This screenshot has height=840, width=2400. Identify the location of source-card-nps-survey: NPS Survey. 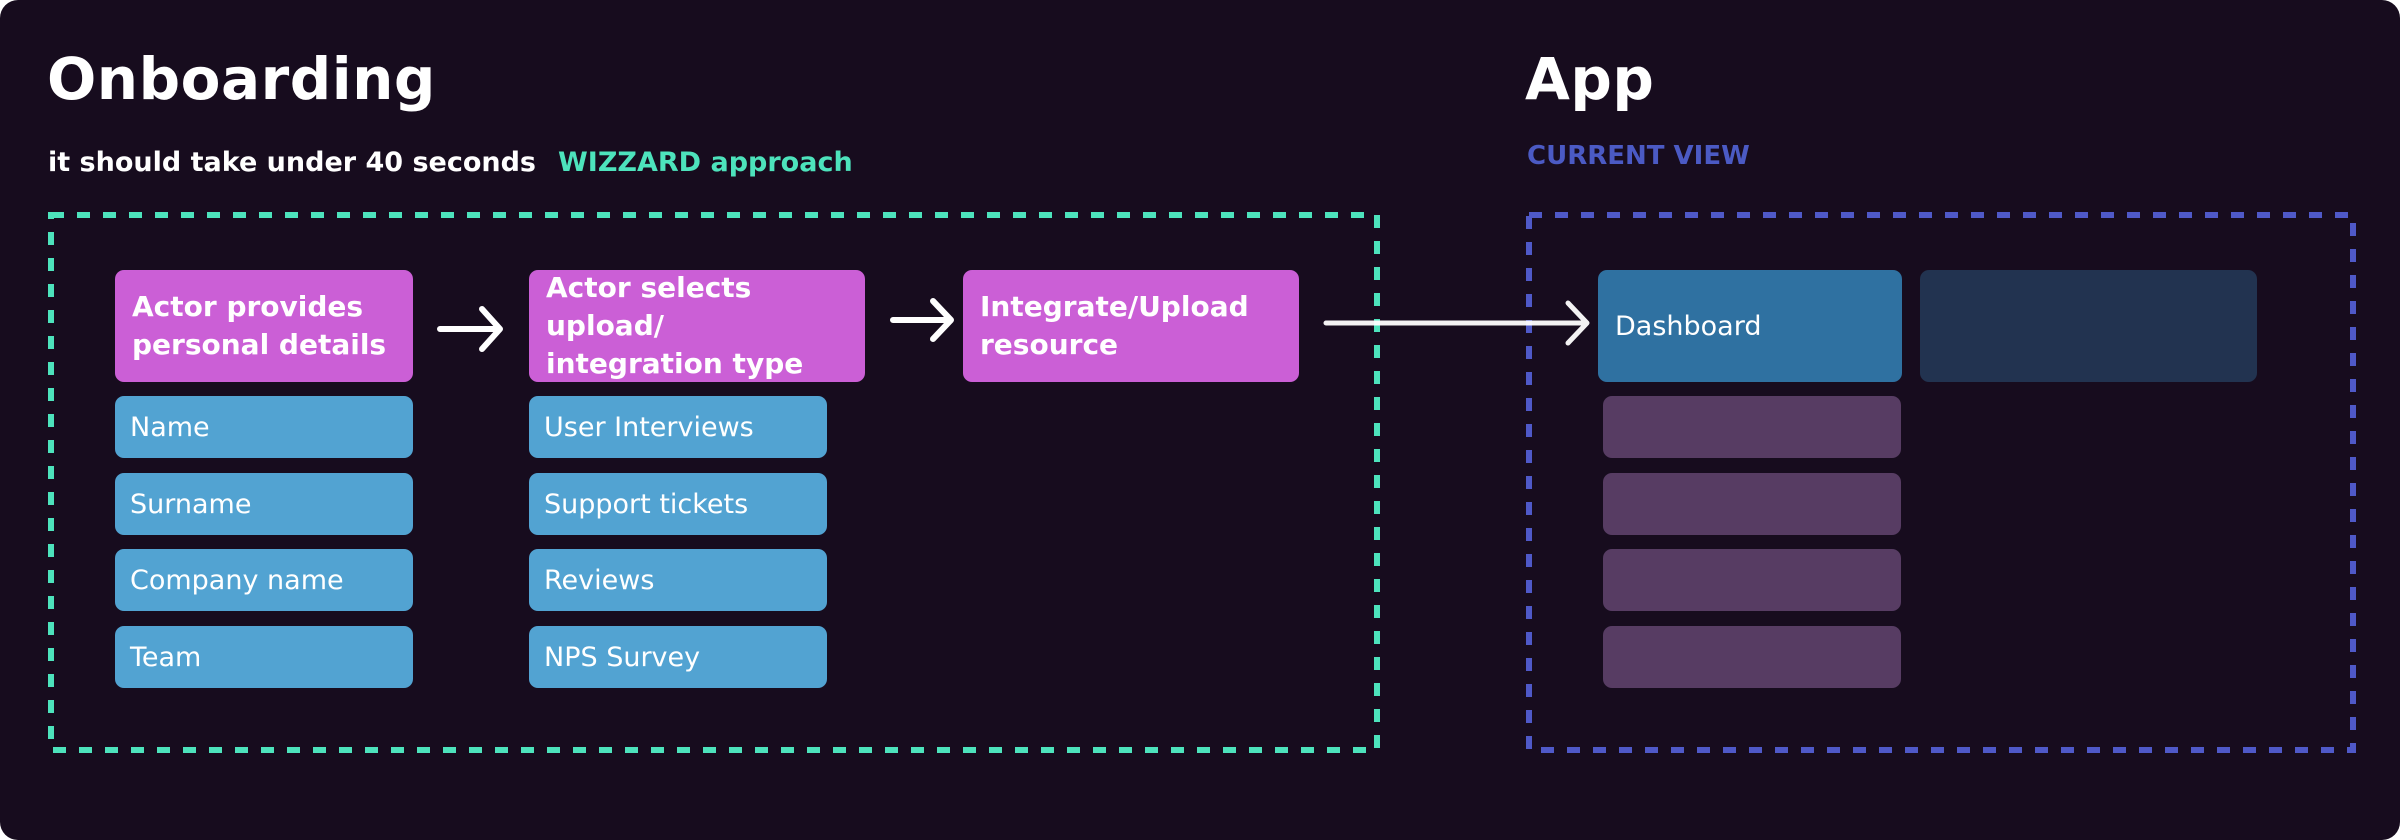
(678, 657).